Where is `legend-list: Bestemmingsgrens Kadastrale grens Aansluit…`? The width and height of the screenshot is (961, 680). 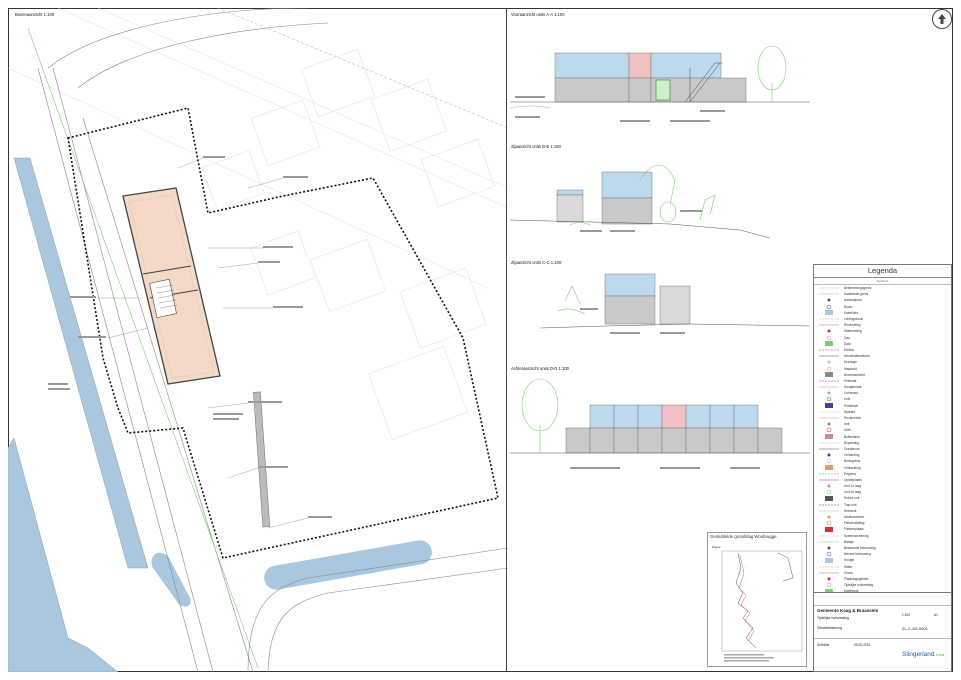 legend-list: Bestemmingsgrens Kadastrale grens Aansluit… is located at coordinates (882, 439).